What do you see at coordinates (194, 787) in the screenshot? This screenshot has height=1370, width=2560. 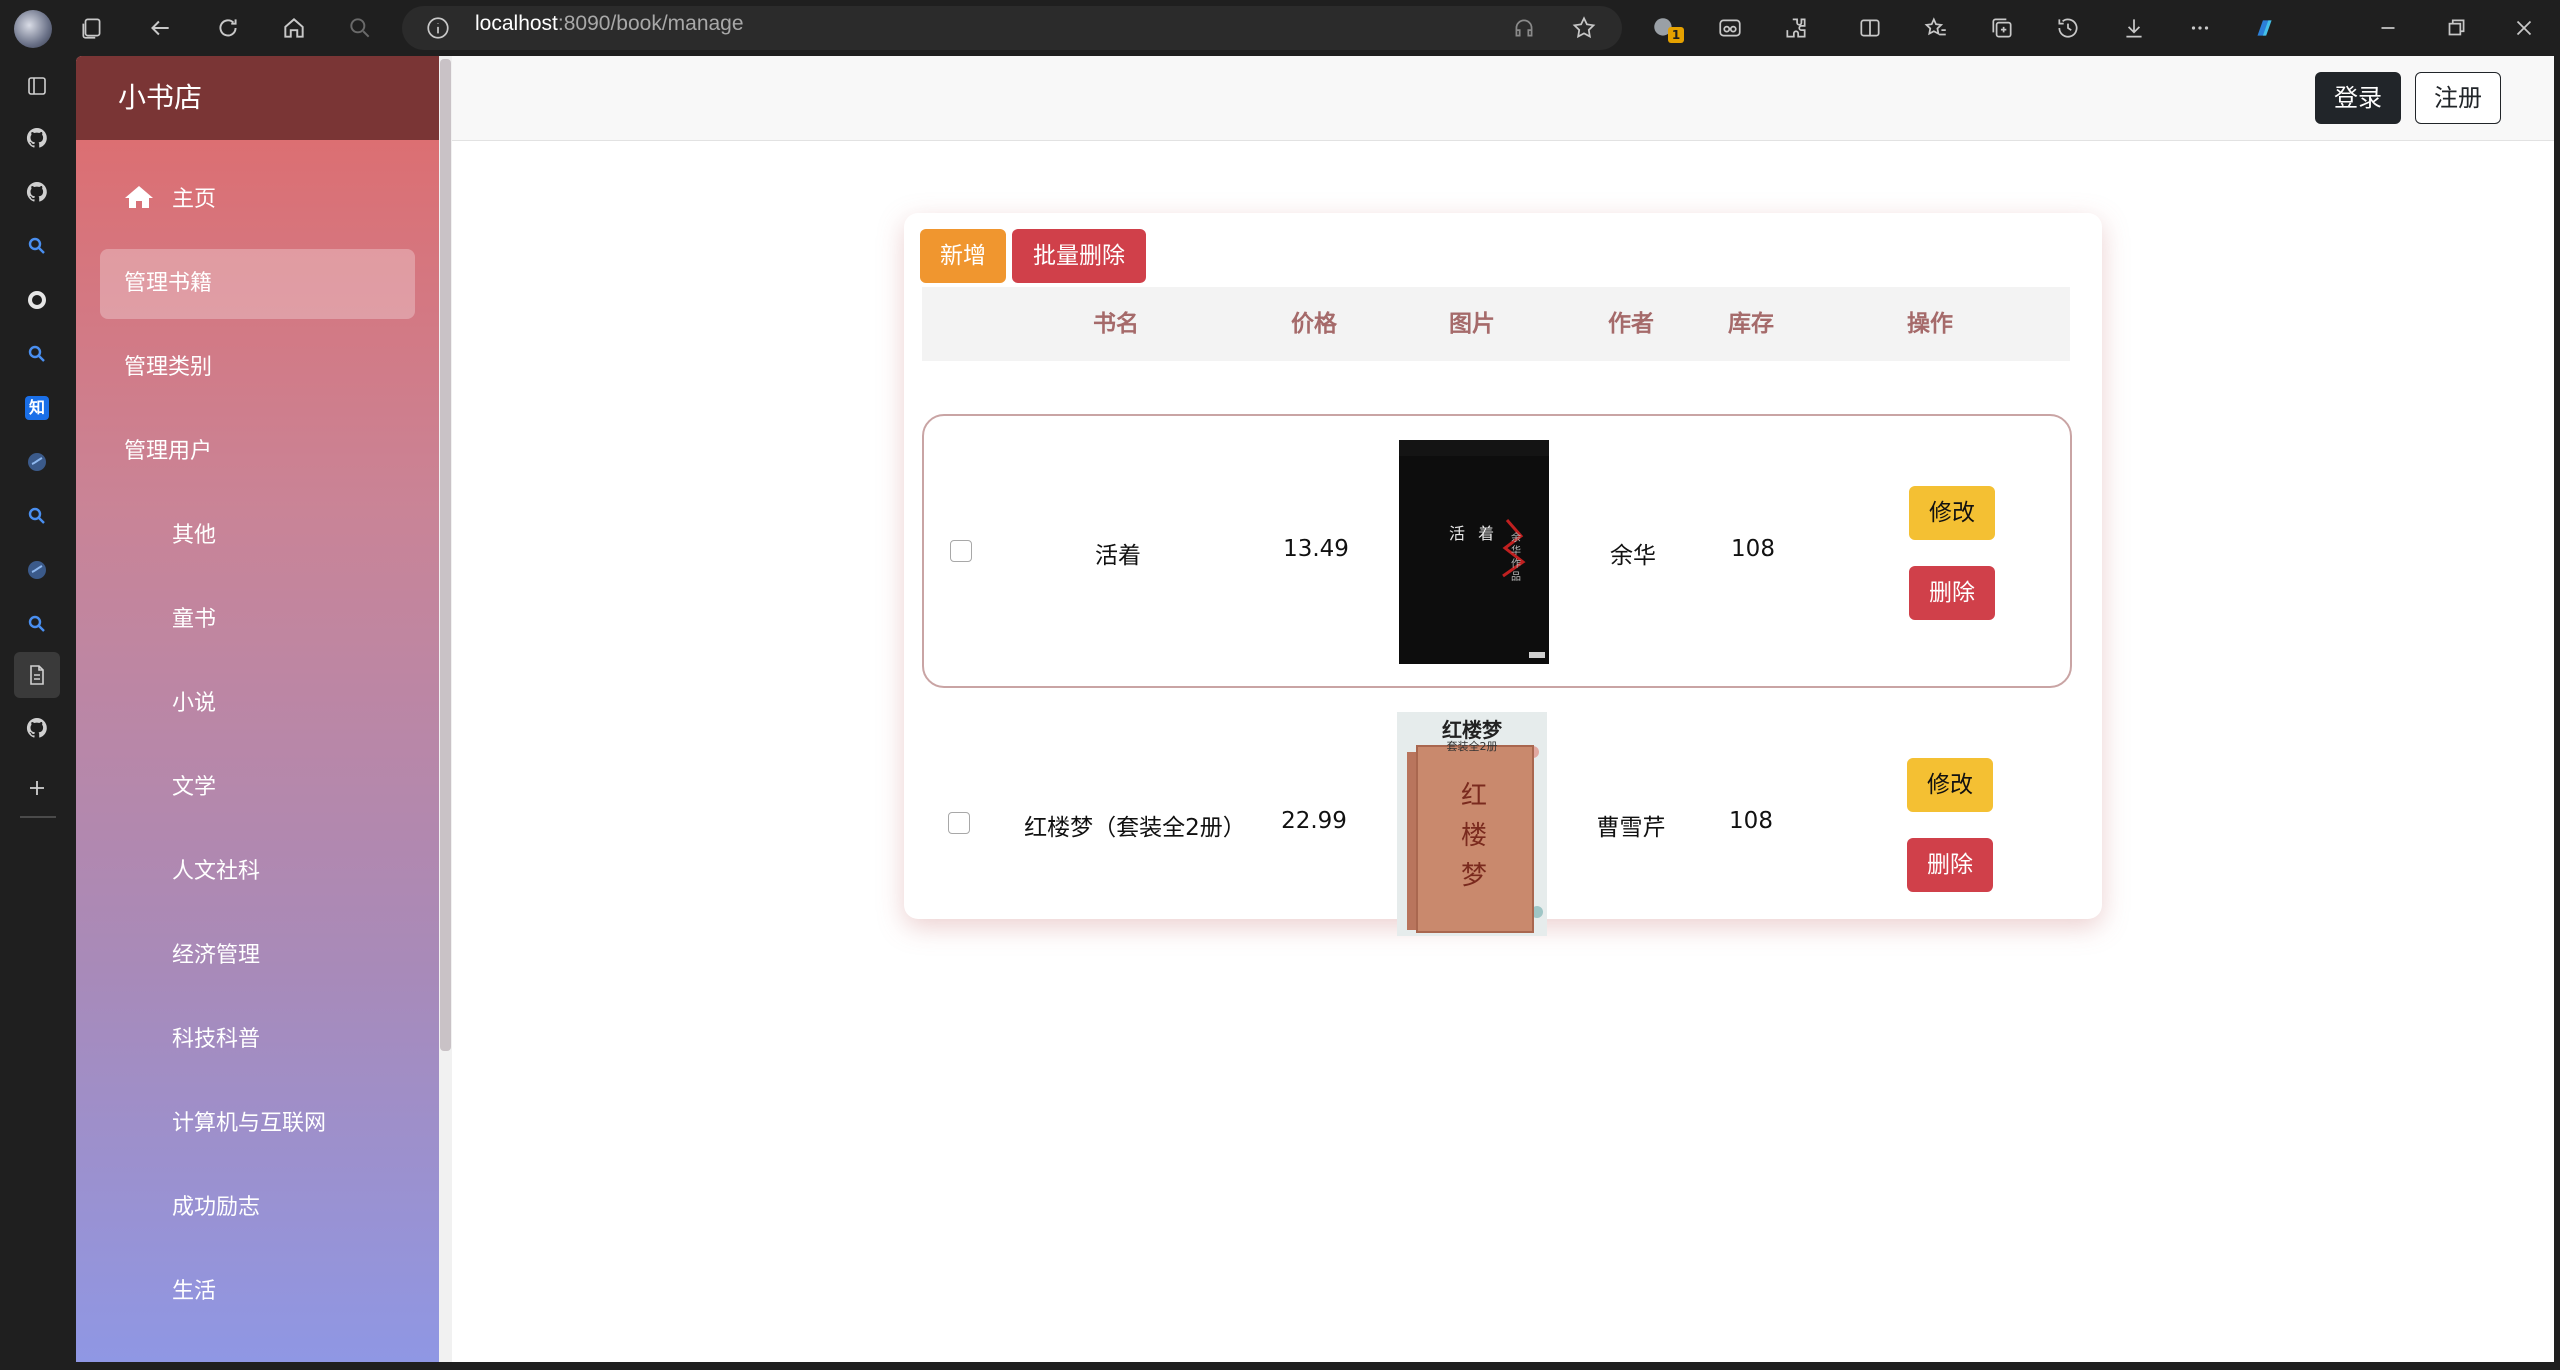 I see `sidebar-item-label: 文学` at bounding box center [194, 787].